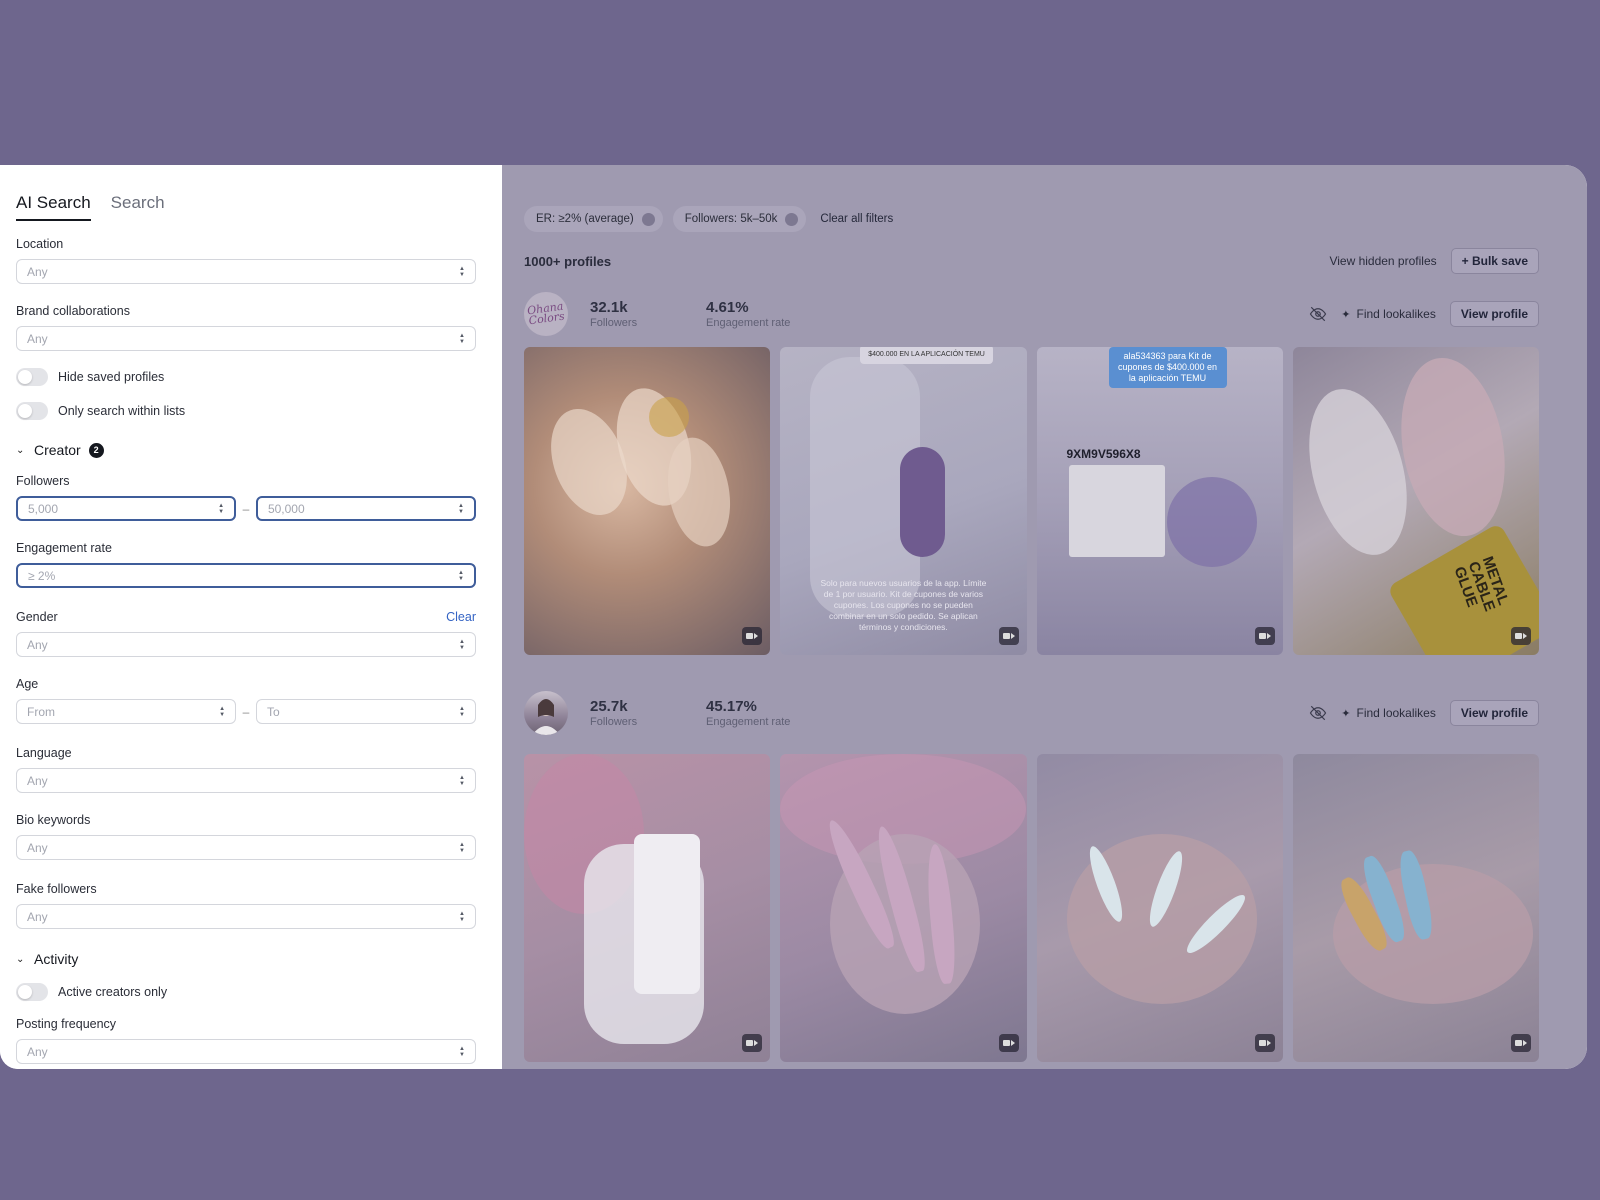 Image resolution: width=1600 pixels, height=1200 pixels. I want to click on avatar, so click(546, 713).